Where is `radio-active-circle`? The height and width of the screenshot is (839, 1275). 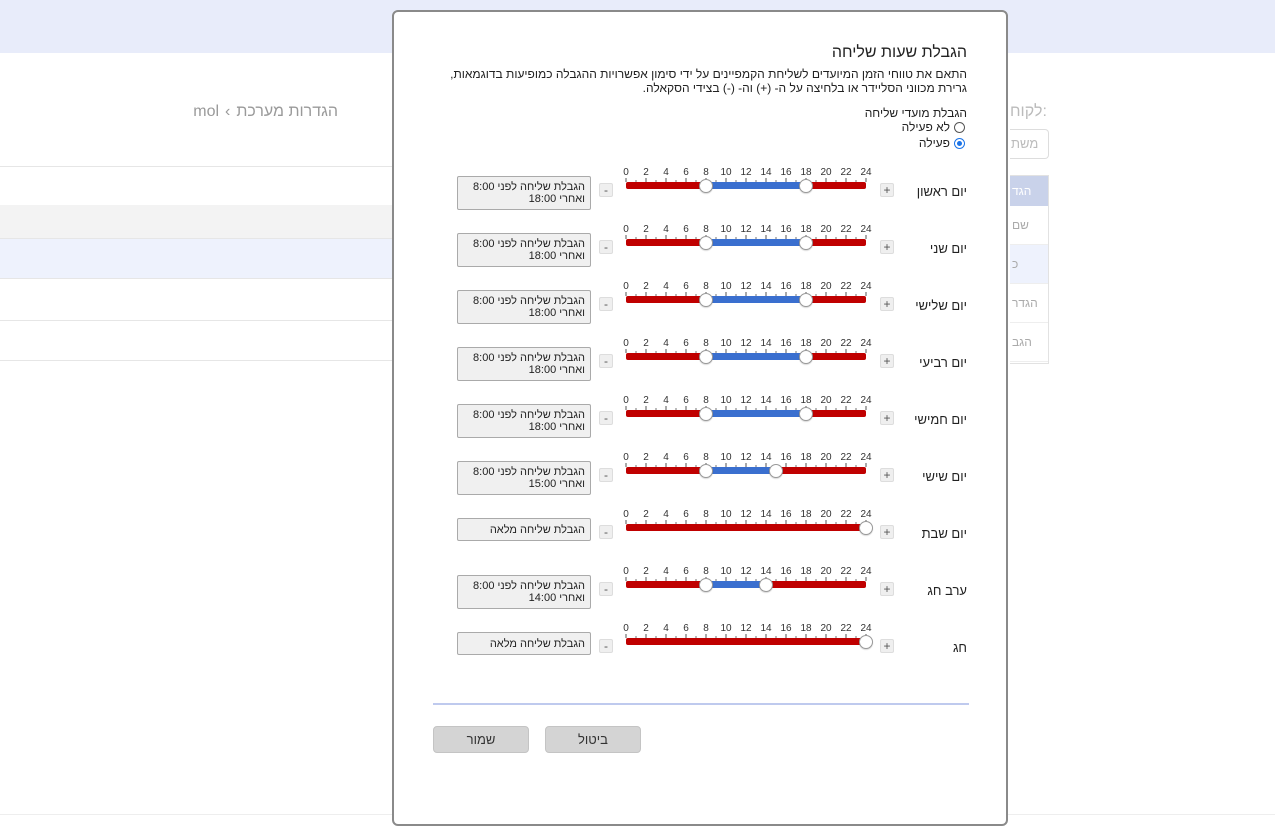 radio-active-circle is located at coordinates (959, 143).